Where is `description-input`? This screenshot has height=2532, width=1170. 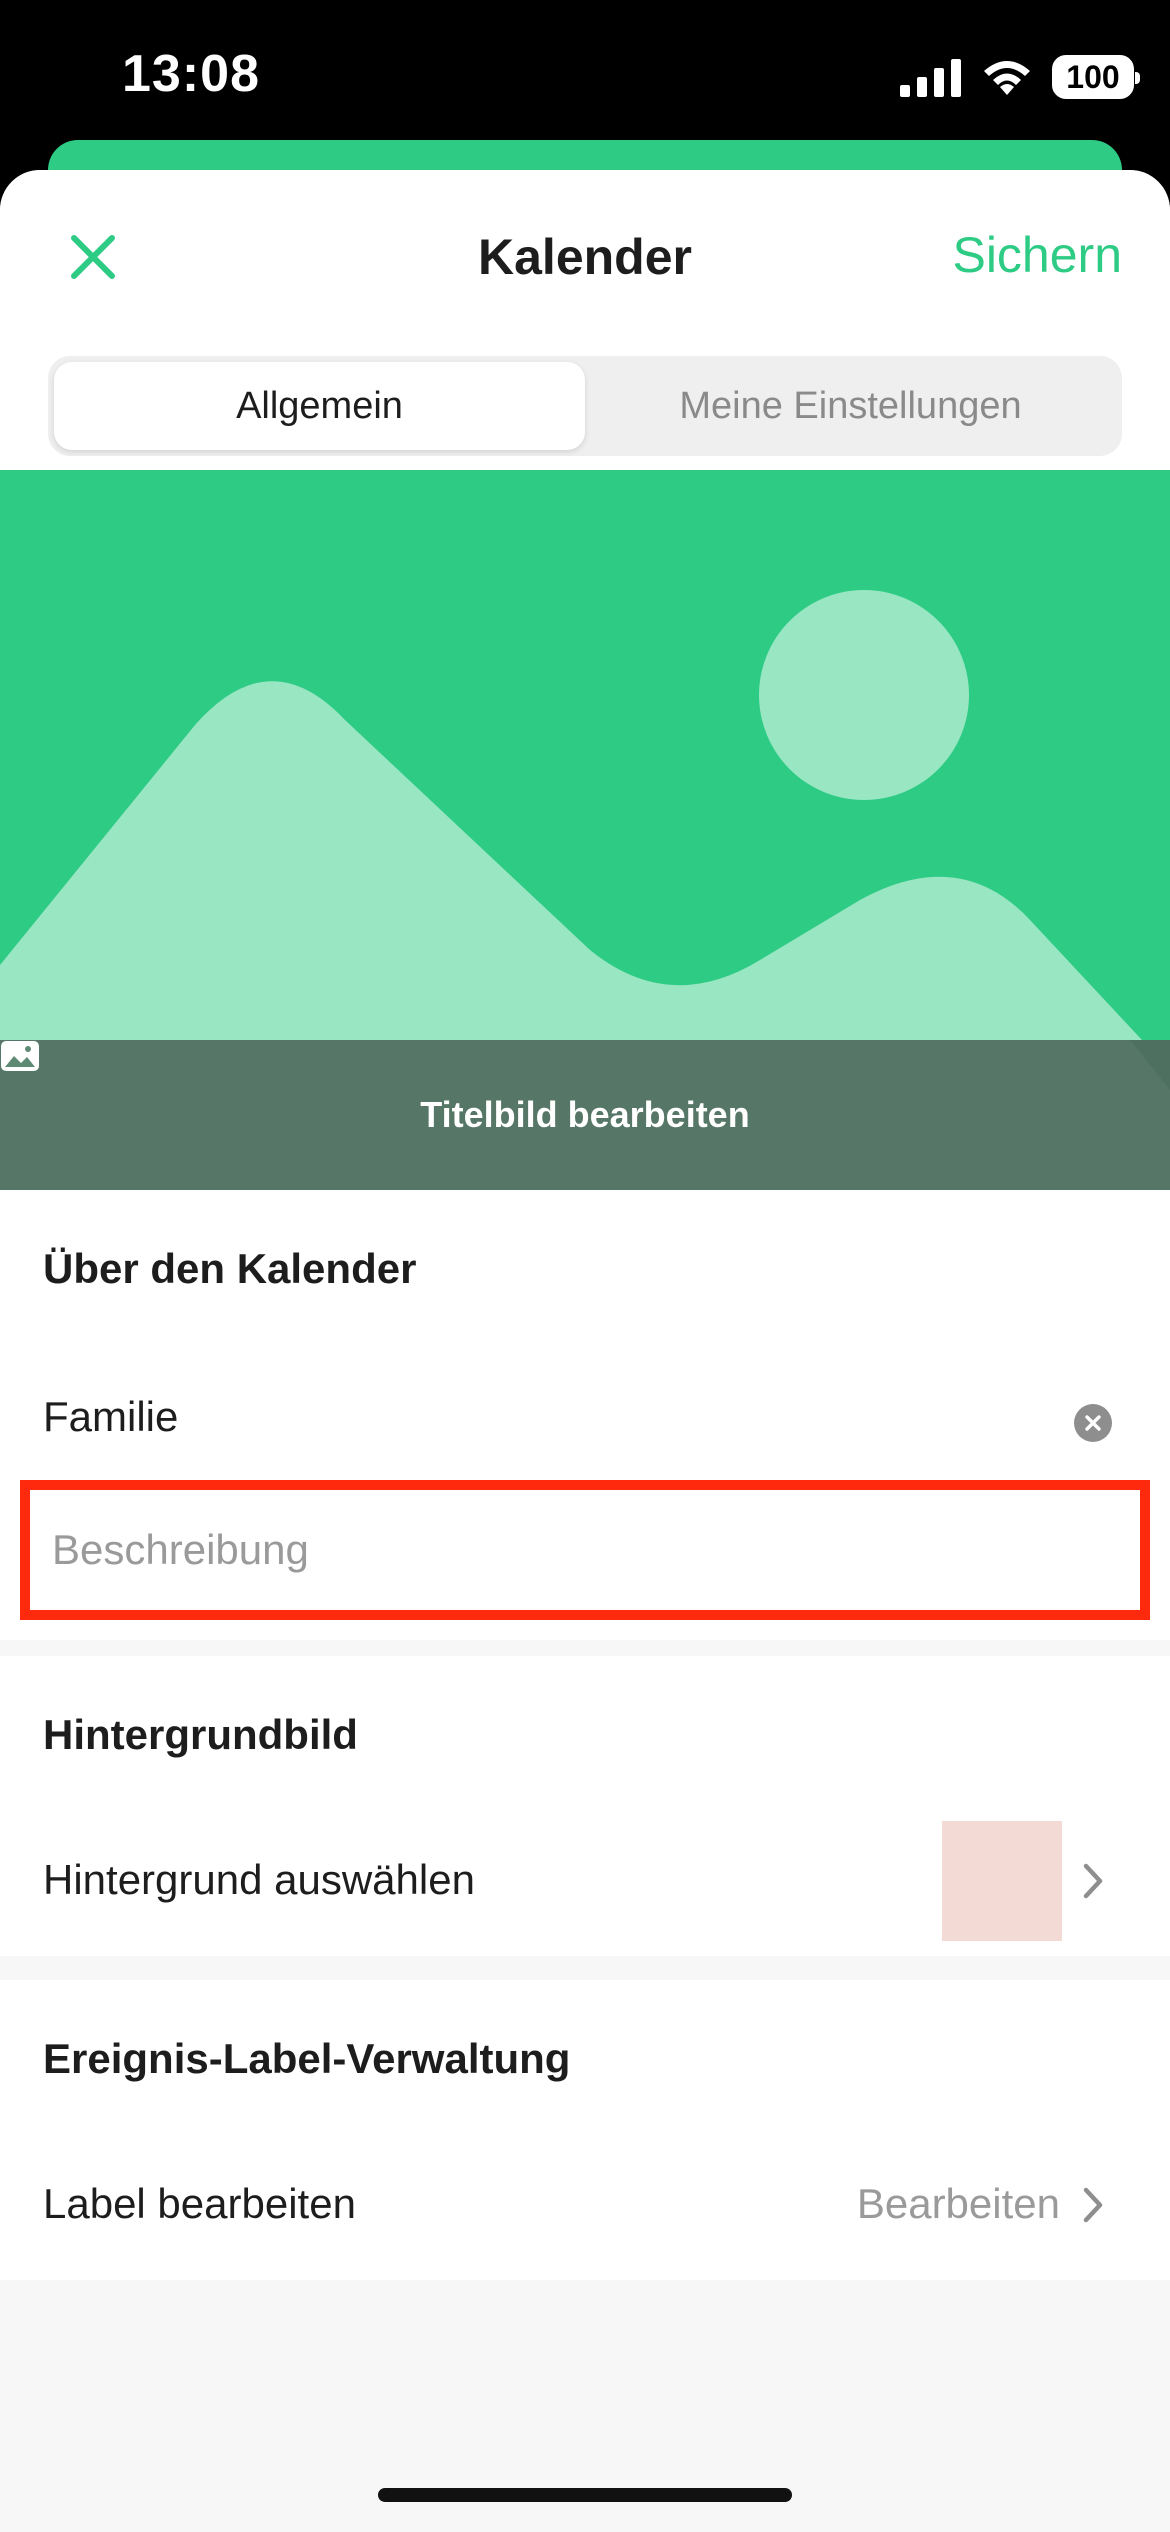
description-input is located at coordinates (585, 1550).